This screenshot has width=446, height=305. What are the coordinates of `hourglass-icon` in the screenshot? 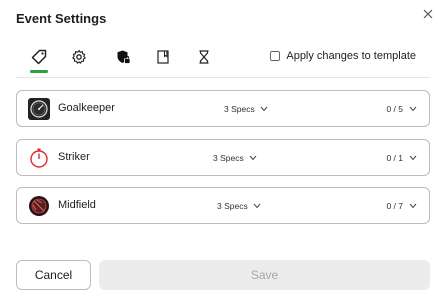 It's located at (204, 57).